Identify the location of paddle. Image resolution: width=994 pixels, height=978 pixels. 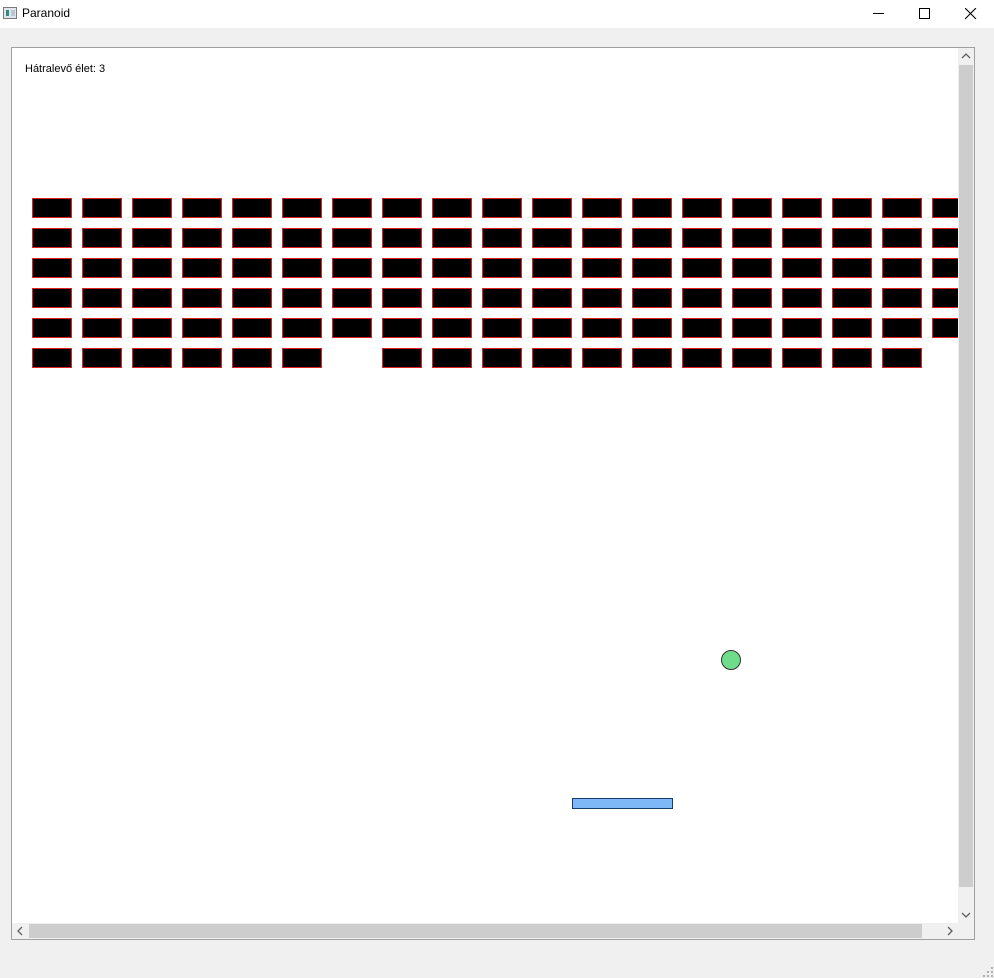
(622, 803).